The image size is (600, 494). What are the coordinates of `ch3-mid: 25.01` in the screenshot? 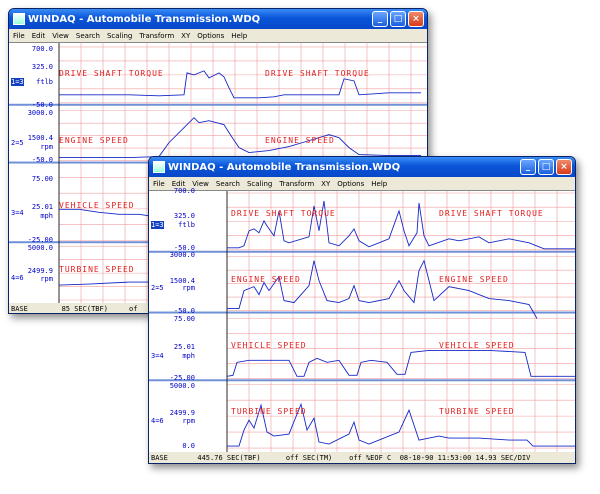 It's located at (184, 347).